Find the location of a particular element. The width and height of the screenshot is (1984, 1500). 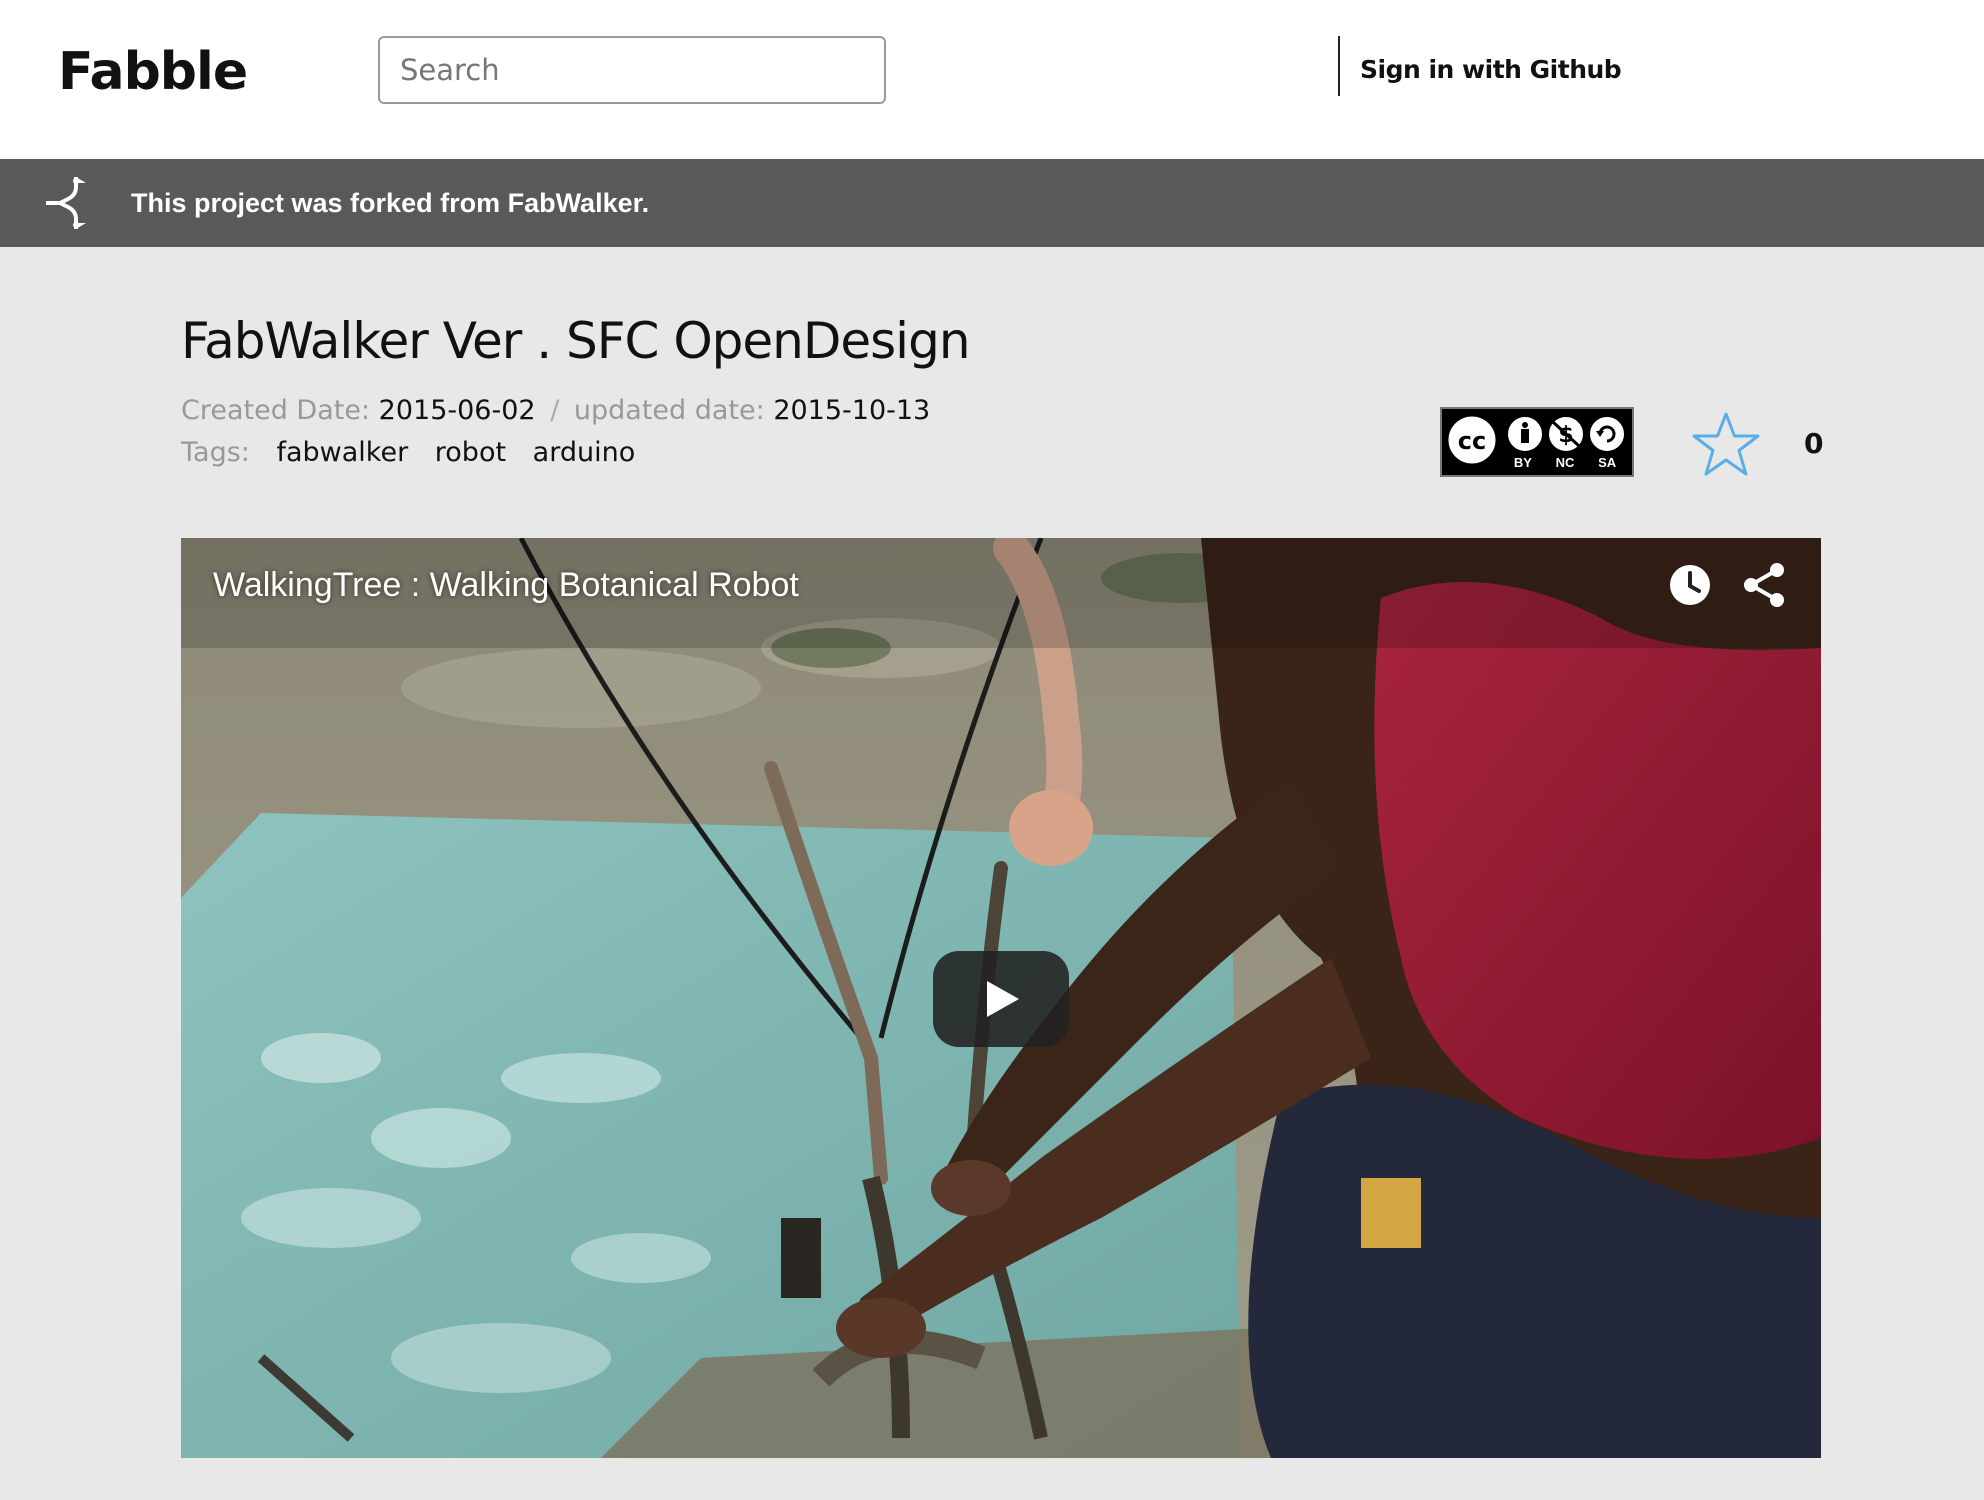

sign-in-github-link: Sign in with Github is located at coordinates (1491, 69).